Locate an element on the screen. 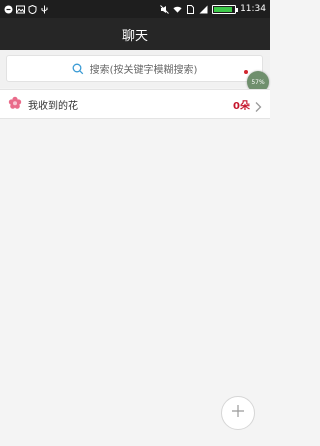 The image size is (320, 446). plus-icon is located at coordinates (238, 413).